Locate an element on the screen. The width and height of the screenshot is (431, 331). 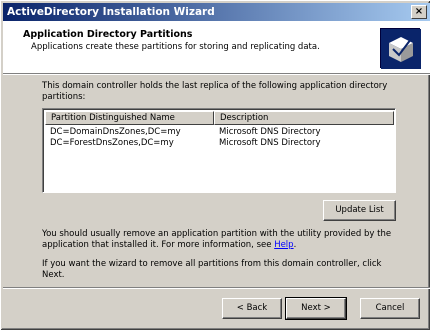
partition-name: DC=DomainDnsZones,DC=my is located at coordinates (115, 132).